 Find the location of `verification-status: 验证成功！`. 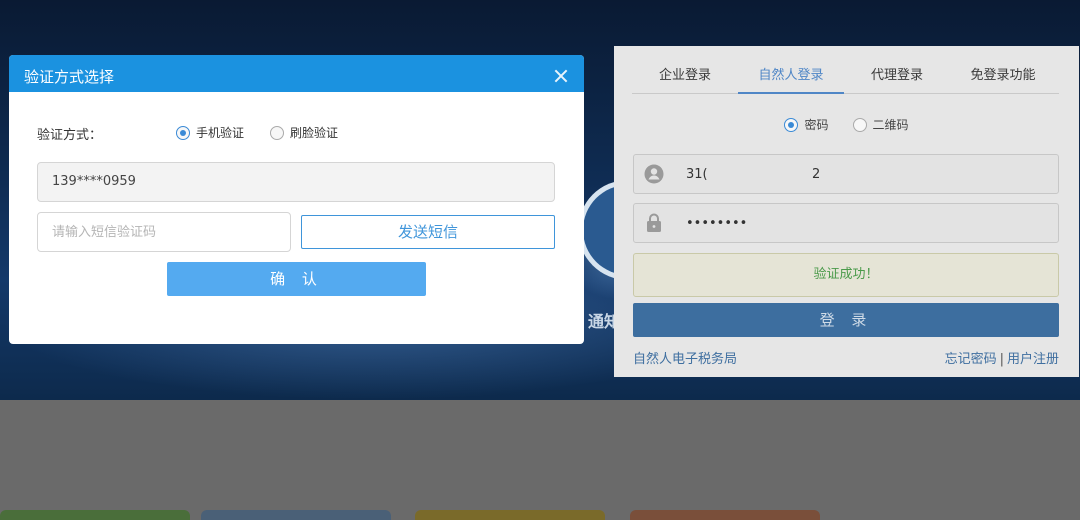

verification-status: 验证成功！ is located at coordinates (846, 275).